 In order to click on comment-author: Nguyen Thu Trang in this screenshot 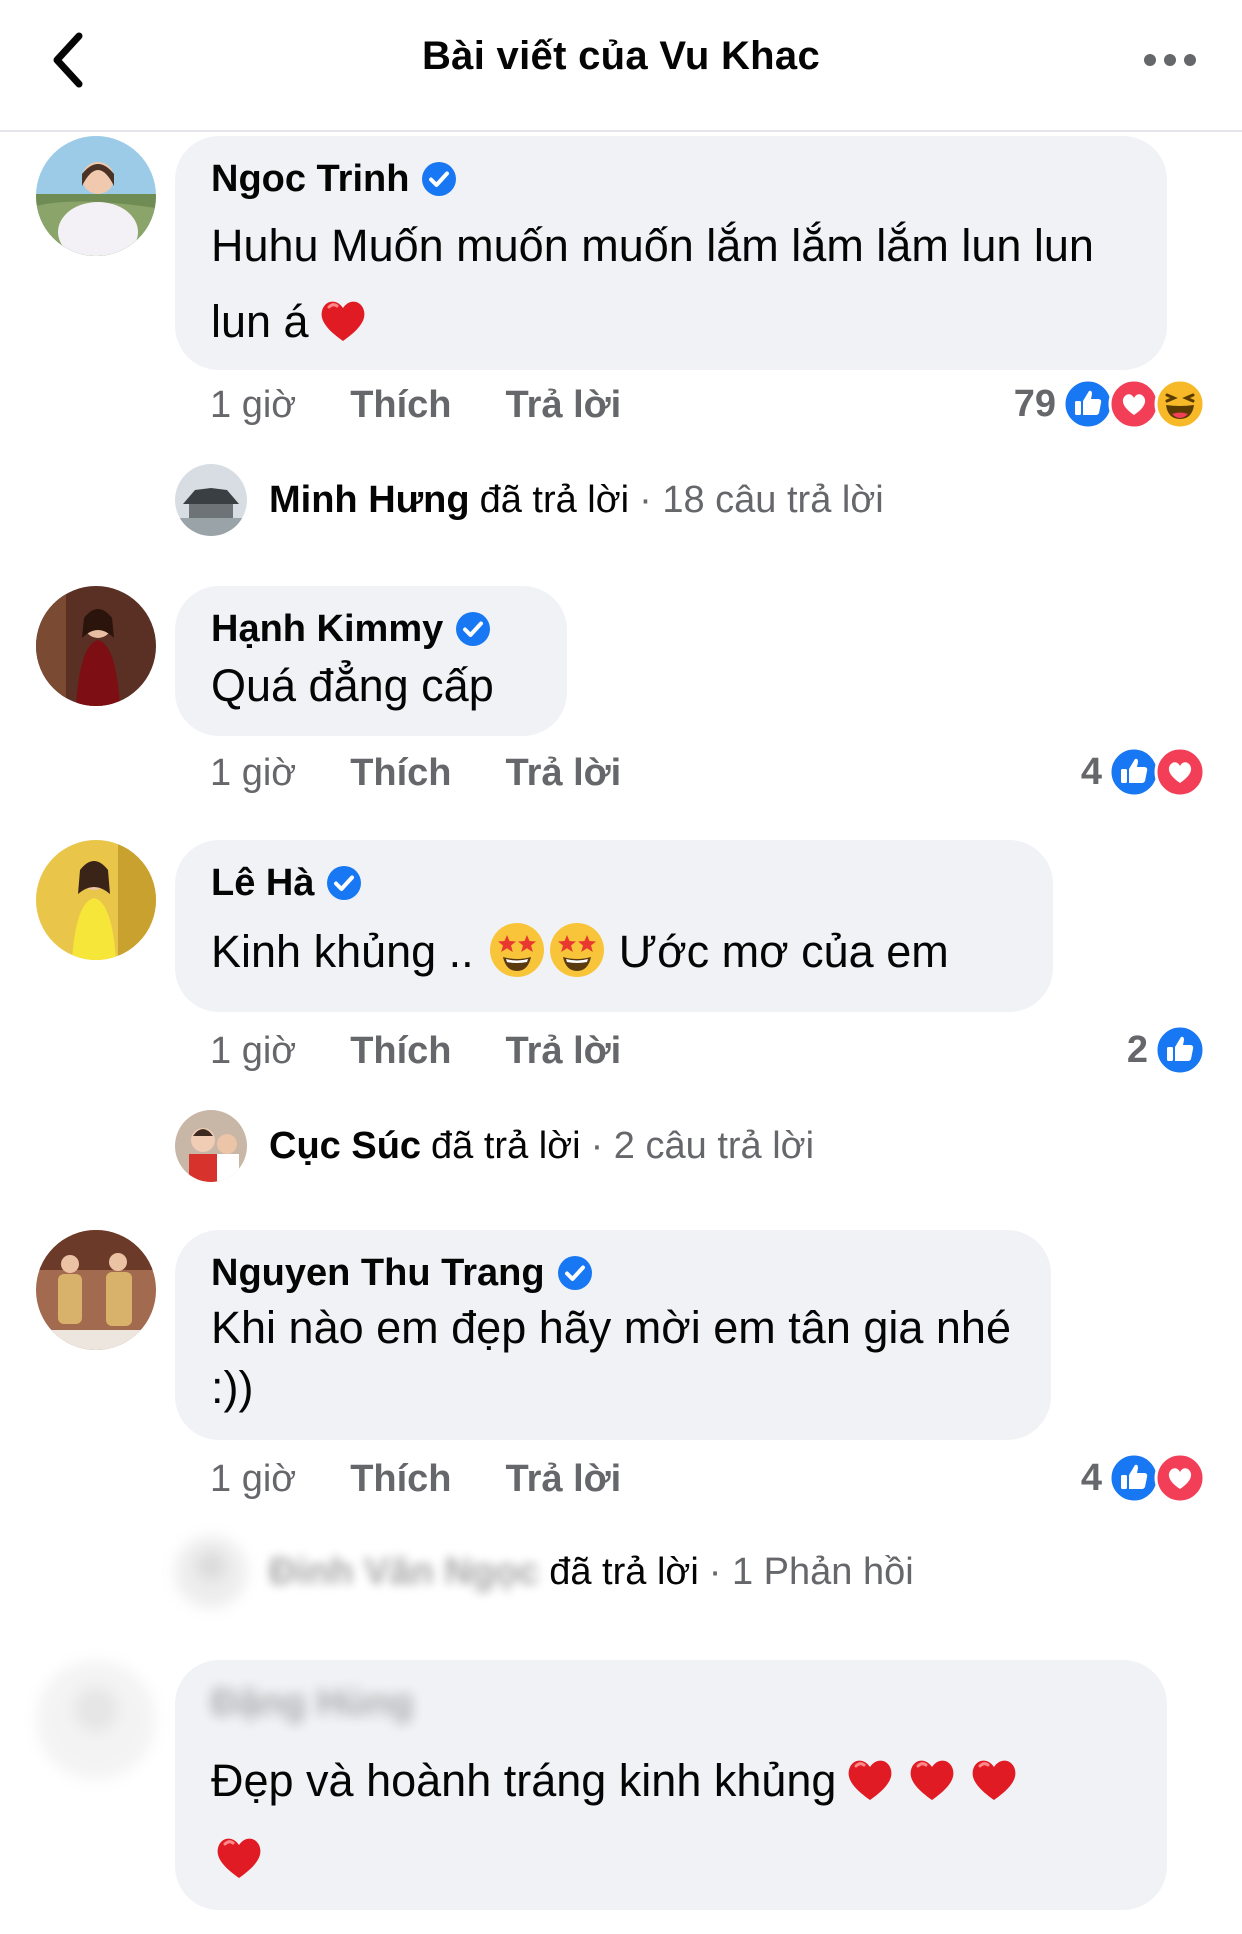, I will do `click(378, 1273)`.